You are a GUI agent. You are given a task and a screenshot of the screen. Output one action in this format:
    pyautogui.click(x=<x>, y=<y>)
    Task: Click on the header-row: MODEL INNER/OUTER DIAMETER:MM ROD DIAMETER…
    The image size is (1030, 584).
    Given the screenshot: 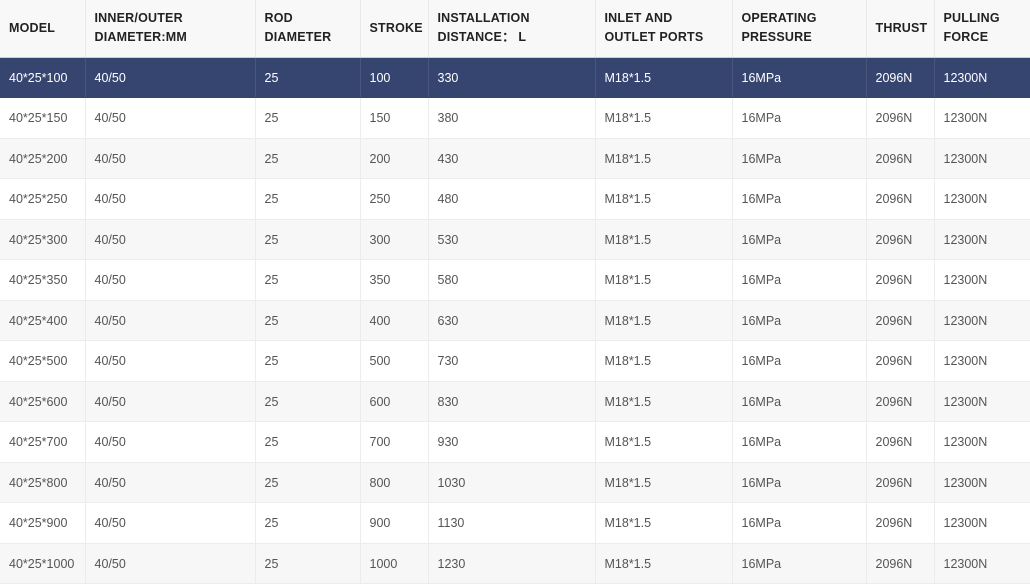 What is the action you would take?
    pyautogui.click(x=515, y=29)
    